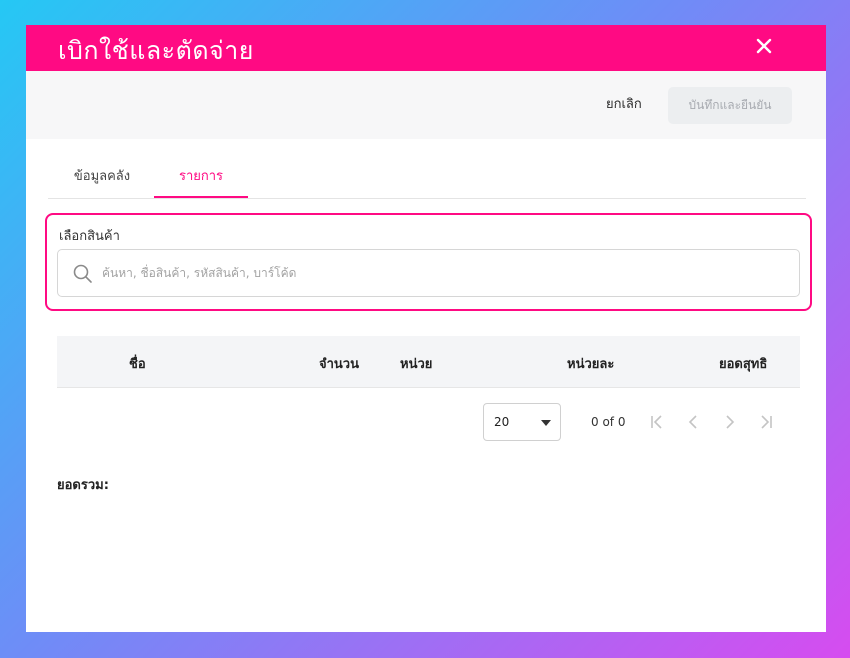  I want to click on next-page-icon, so click(730, 422).